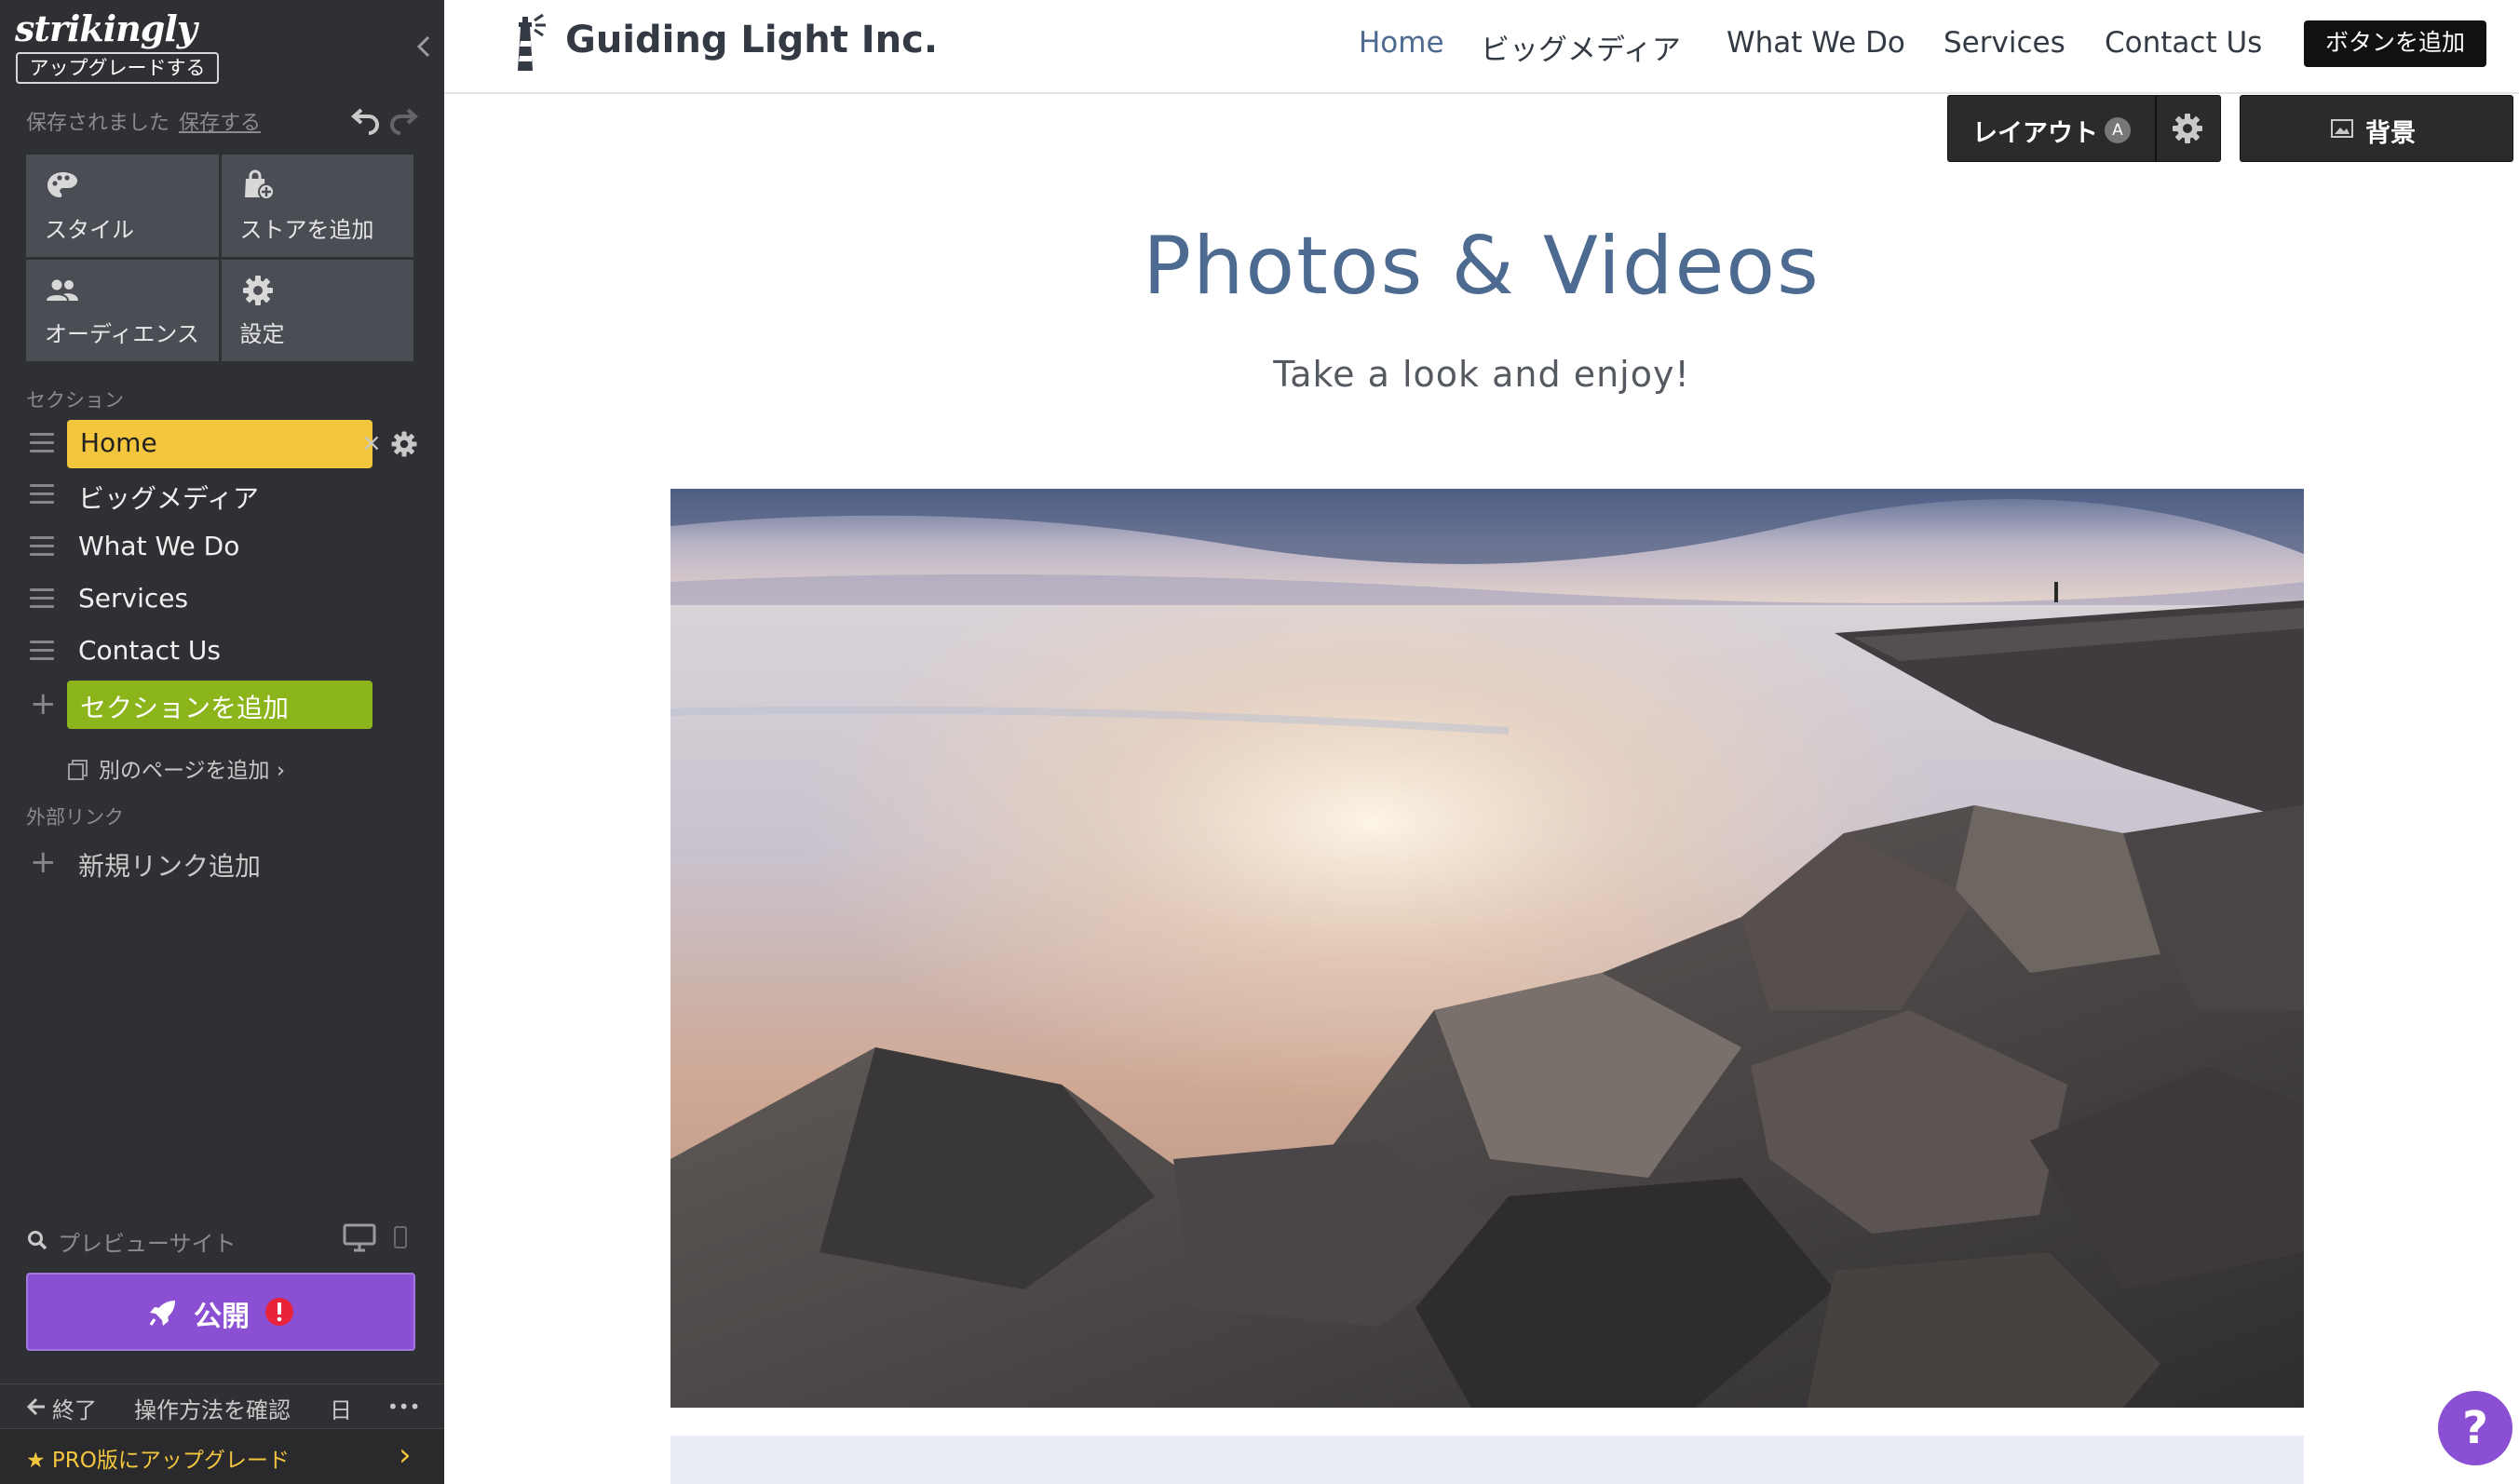  Describe the element at coordinates (158, 1461) in the screenshot. I see `pro-upgrade-label: ★ PRO版にアップグレード` at that location.